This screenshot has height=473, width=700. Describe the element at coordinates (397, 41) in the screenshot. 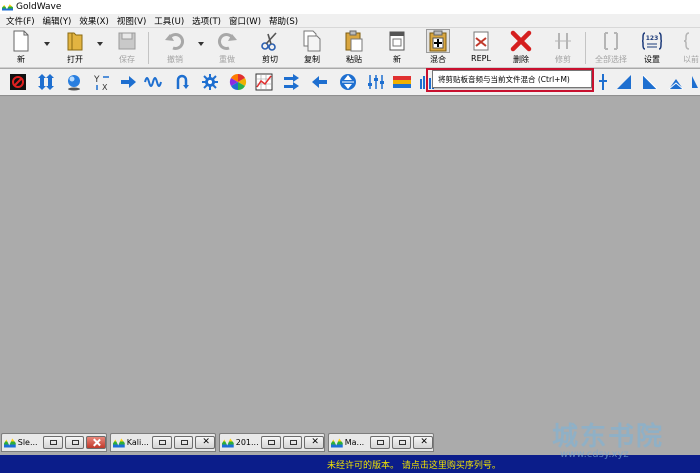

I see `new-window-icon` at that location.